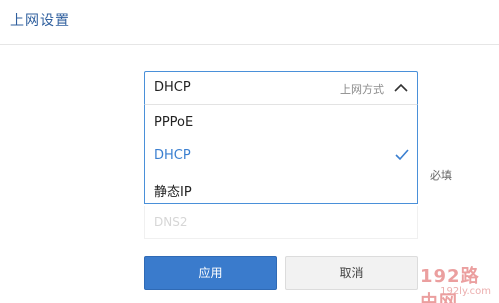 Image resolution: width=499 pixels, height=303 pixels. I want to click on select-caption: 上网方式, so click(362, 89).